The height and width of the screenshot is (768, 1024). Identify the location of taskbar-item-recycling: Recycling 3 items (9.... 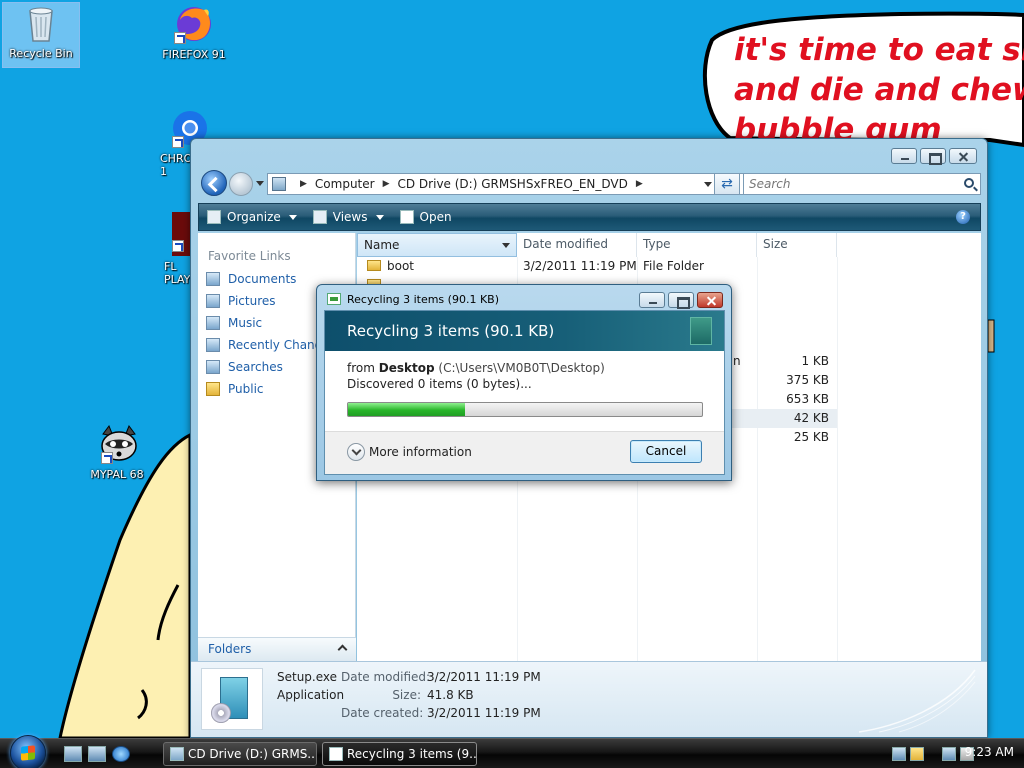
(399, 754).